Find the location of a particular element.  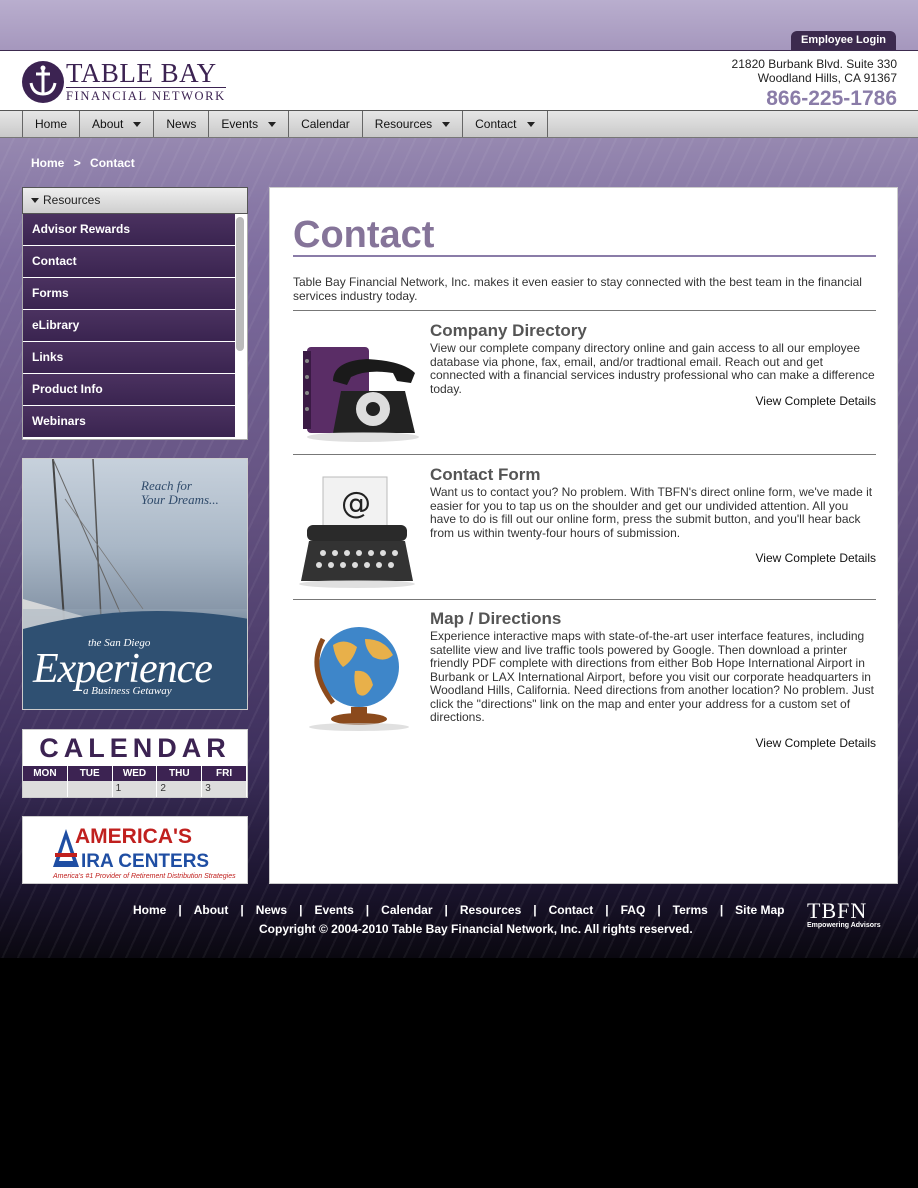

globe-icon is located at coordinates (359, 679).